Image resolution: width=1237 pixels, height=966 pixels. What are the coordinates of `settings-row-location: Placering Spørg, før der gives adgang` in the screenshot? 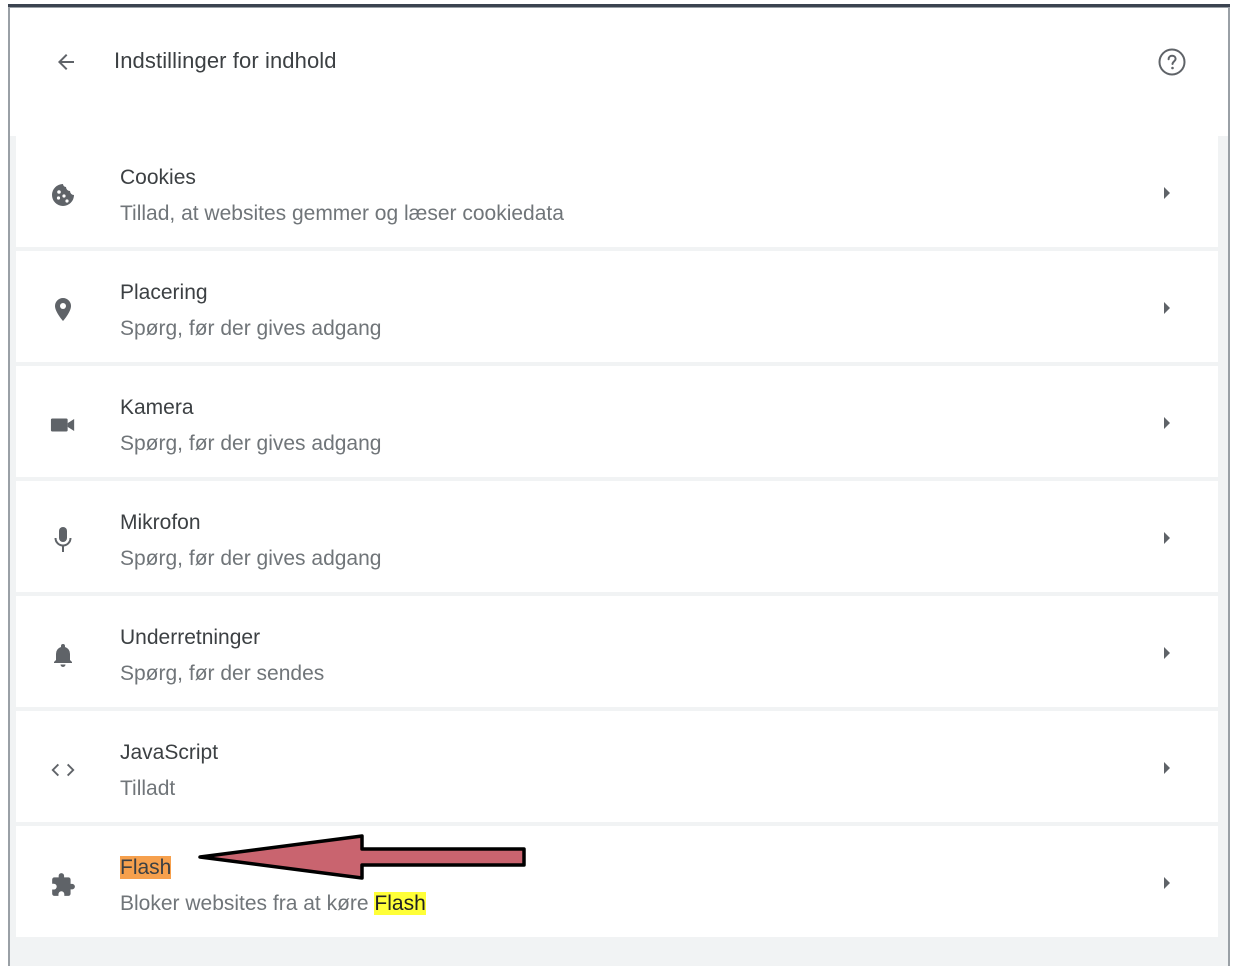 It's located at (617, 306).